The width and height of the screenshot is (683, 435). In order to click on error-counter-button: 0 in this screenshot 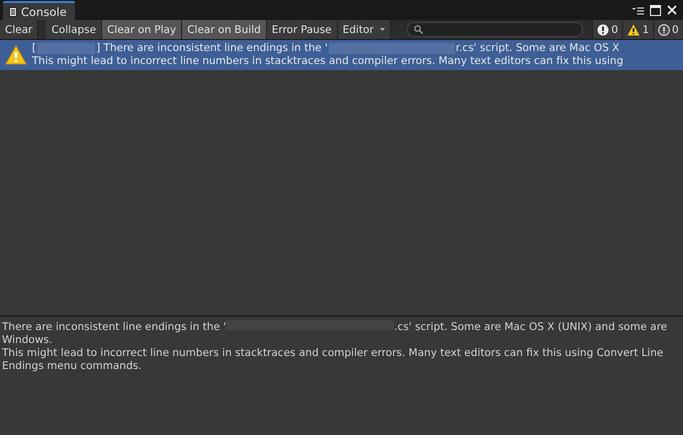, I will do `click(607, 29)`.